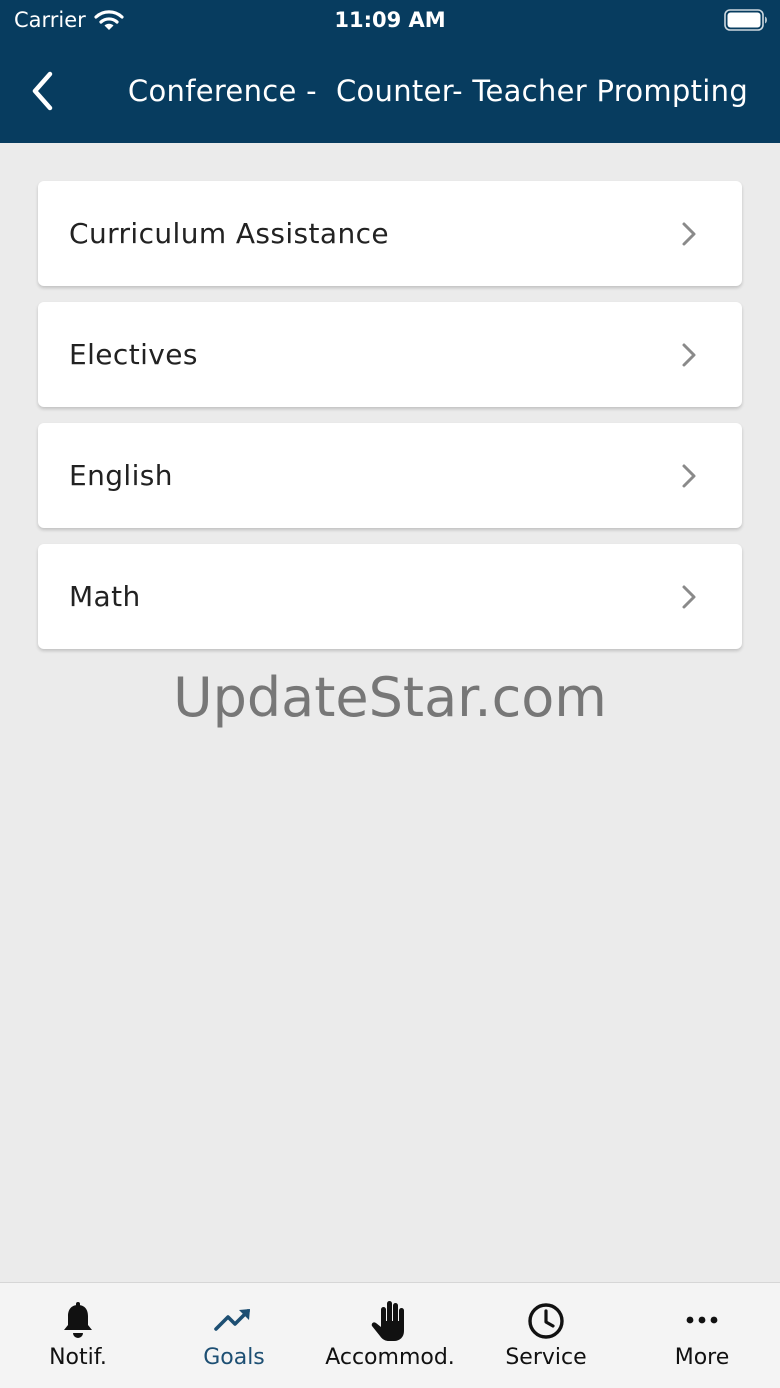 This screenshot has height=1388, width=780. What do you see at coordinates (105, 596) in the screenshot?
I see `list-item-label: Math` at bounding box center [105, 596].